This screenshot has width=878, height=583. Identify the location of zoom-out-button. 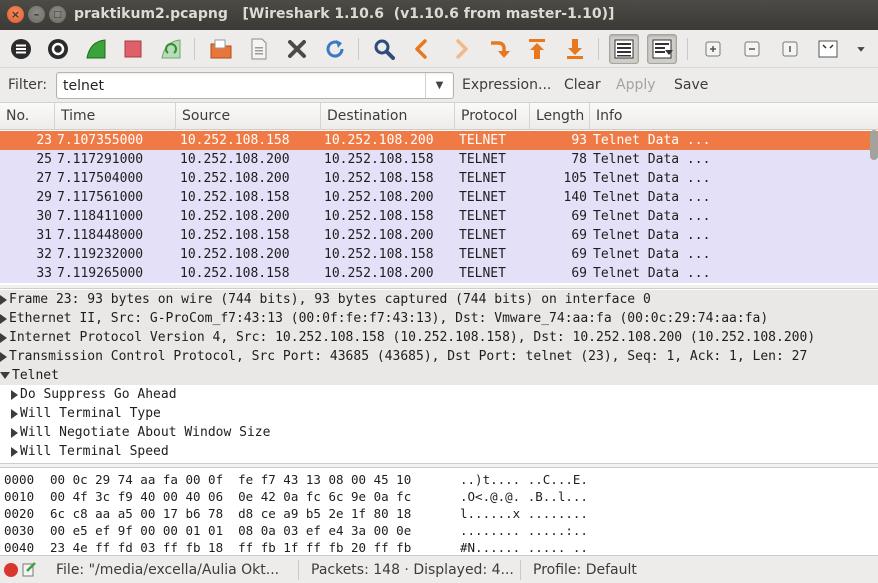
(752, 49).